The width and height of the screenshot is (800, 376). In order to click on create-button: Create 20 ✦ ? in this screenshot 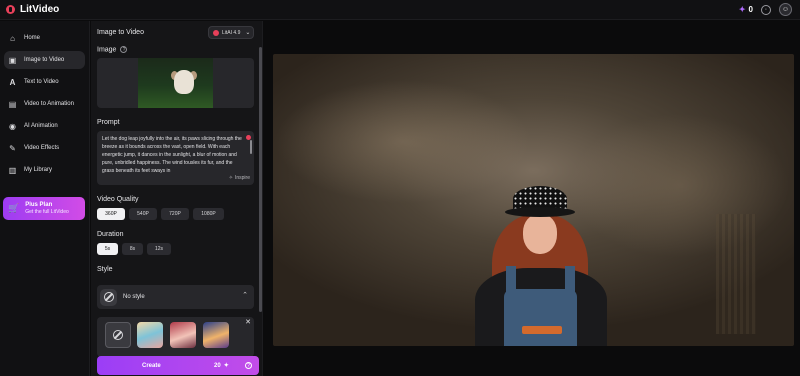, I will do `click(178, 365)`.